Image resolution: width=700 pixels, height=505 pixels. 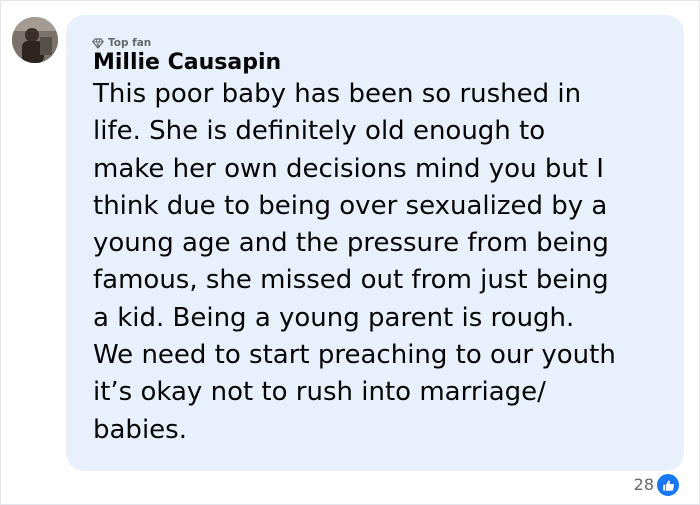 What do you see at coordinates (668, 485) in the screenshot?
I see `like-icon` at bounding box center [668, 485].